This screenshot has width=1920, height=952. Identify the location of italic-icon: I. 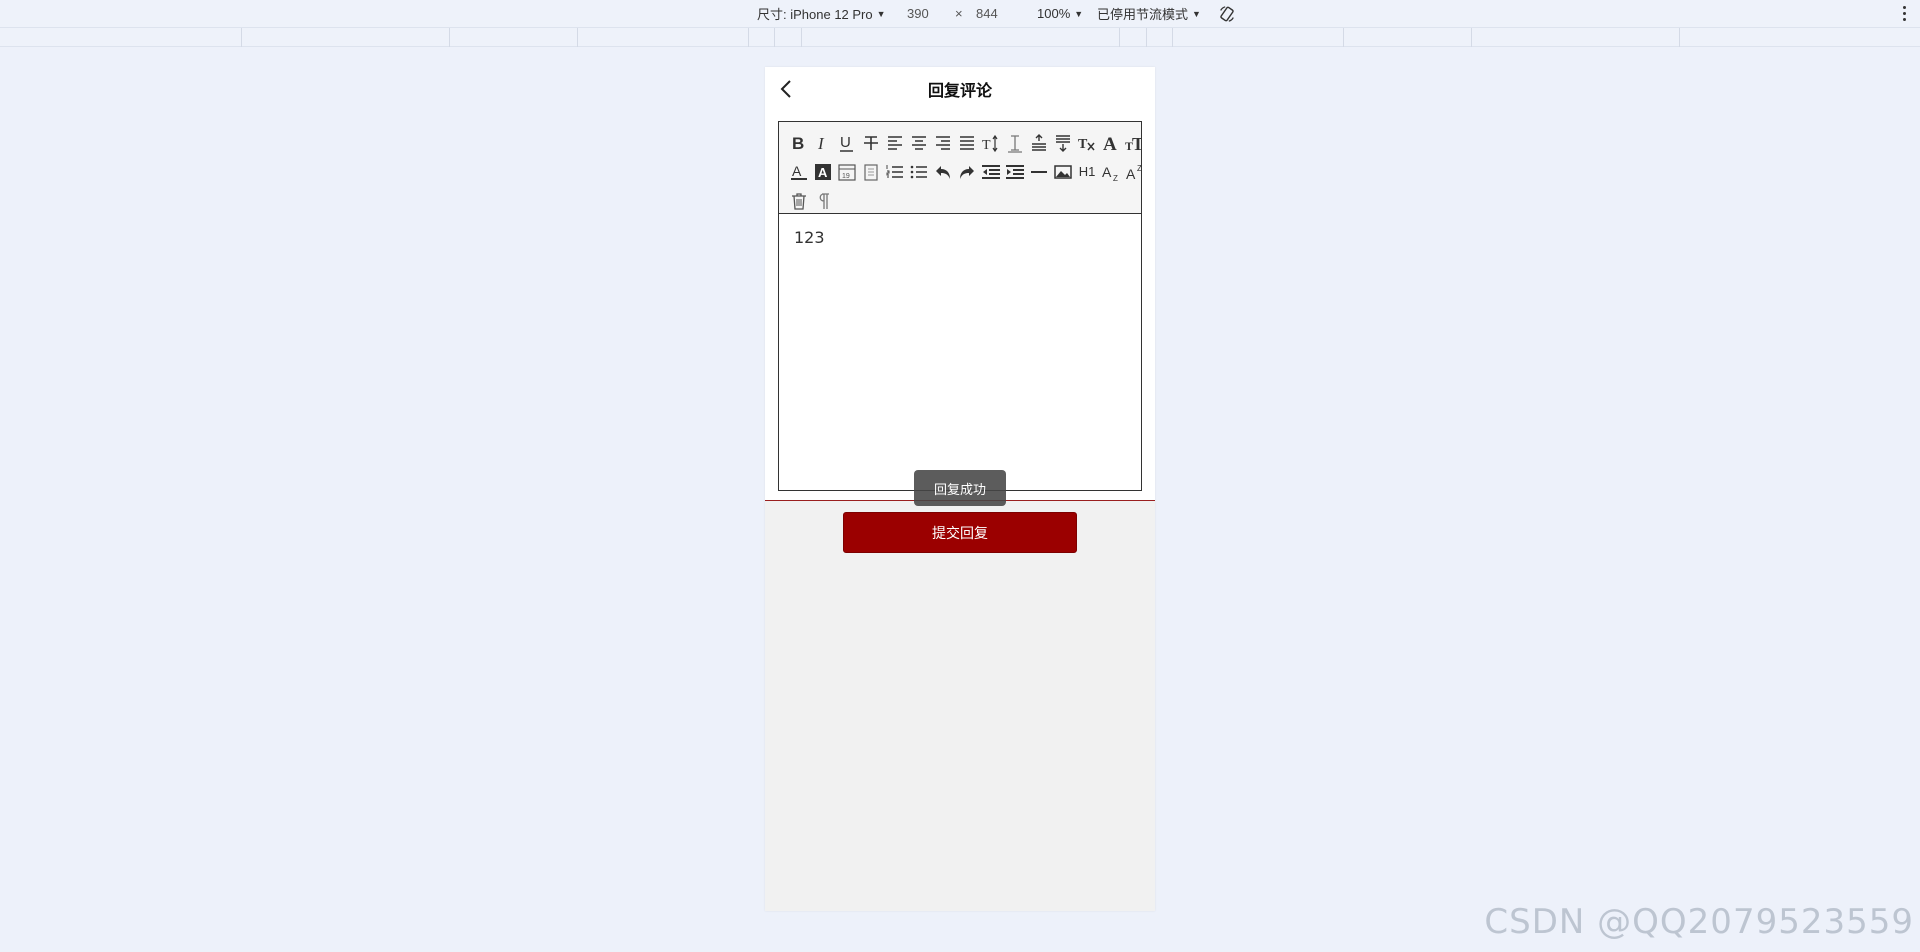
(823, 143).